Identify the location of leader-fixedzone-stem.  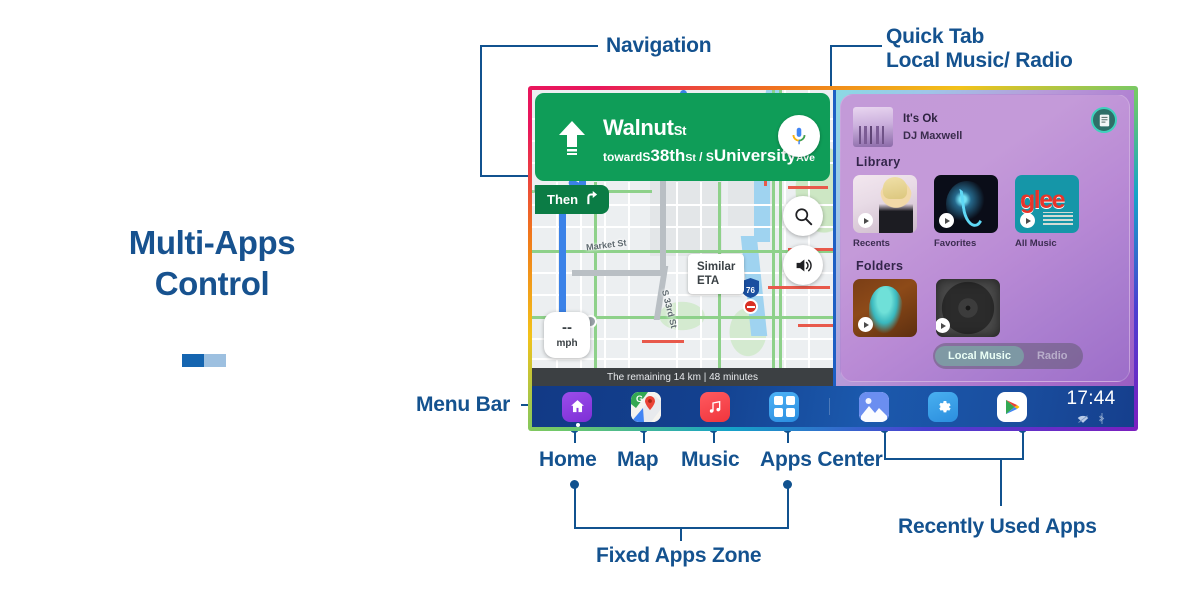
(681, 534).